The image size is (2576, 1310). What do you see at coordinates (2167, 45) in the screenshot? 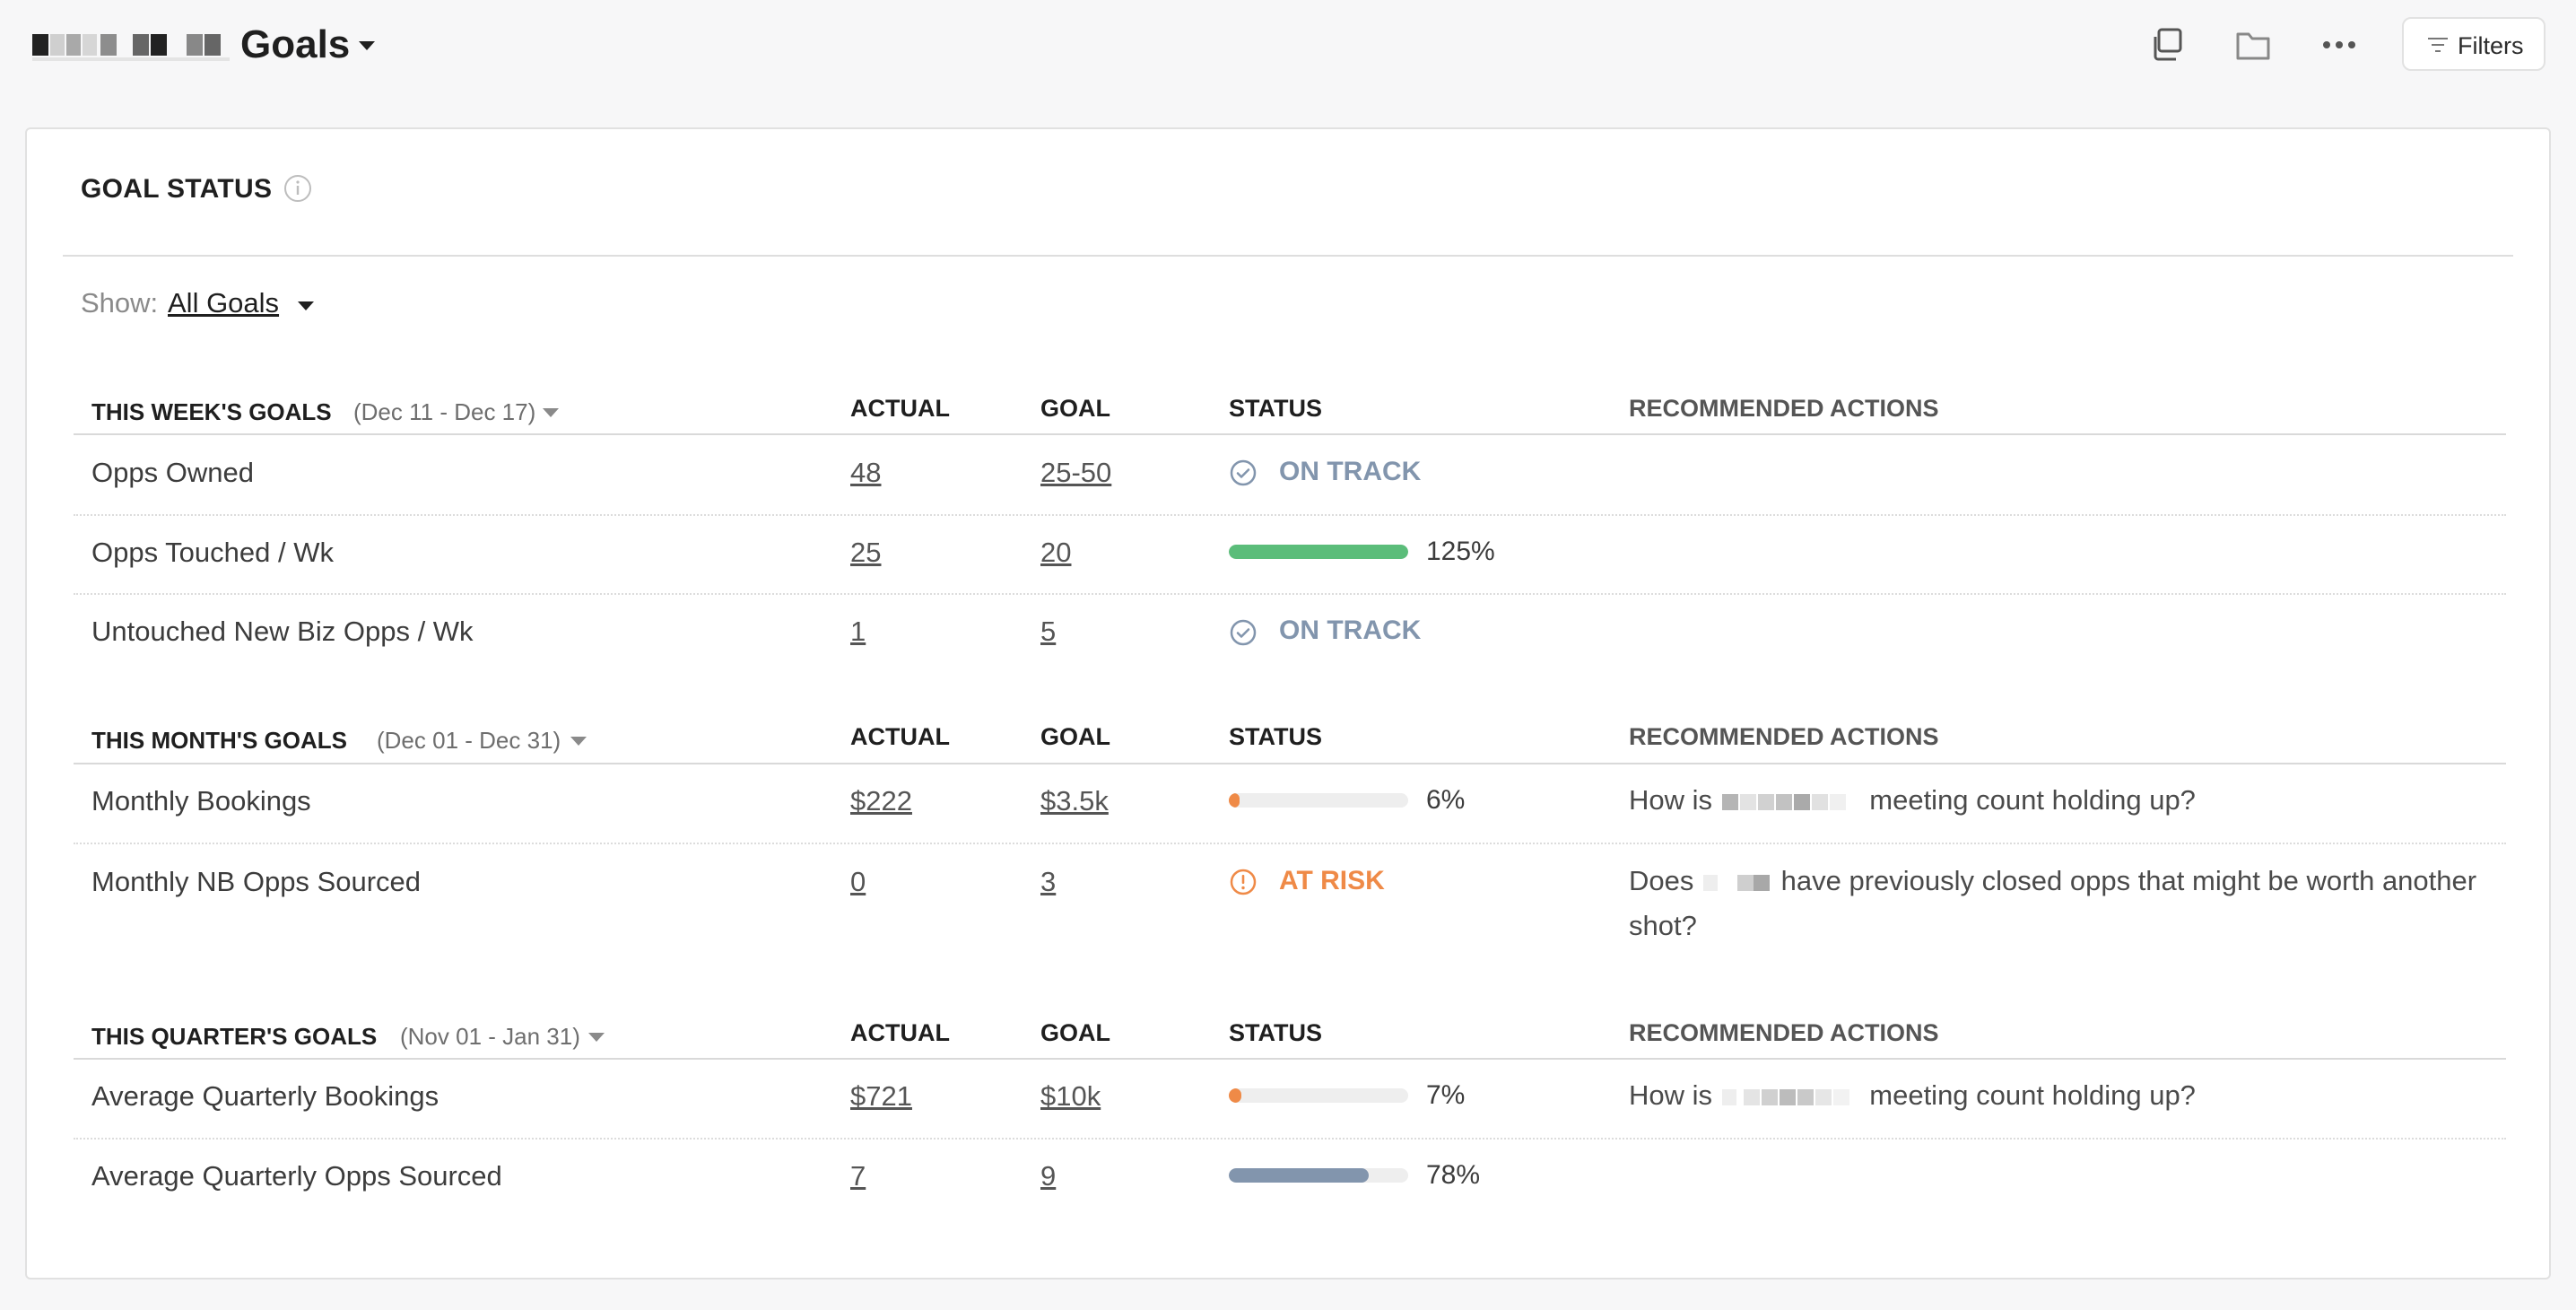
I see `copy-icon` at bounding box center [2167, 45].